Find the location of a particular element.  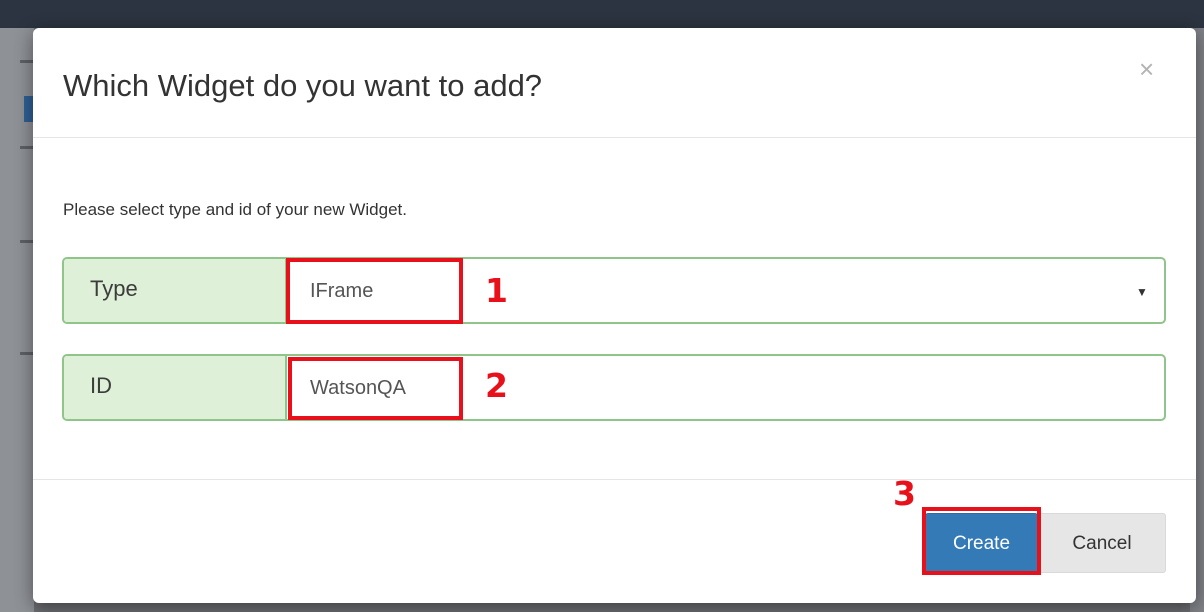

step-number-1: 1 is located at coordinates (496, 290).